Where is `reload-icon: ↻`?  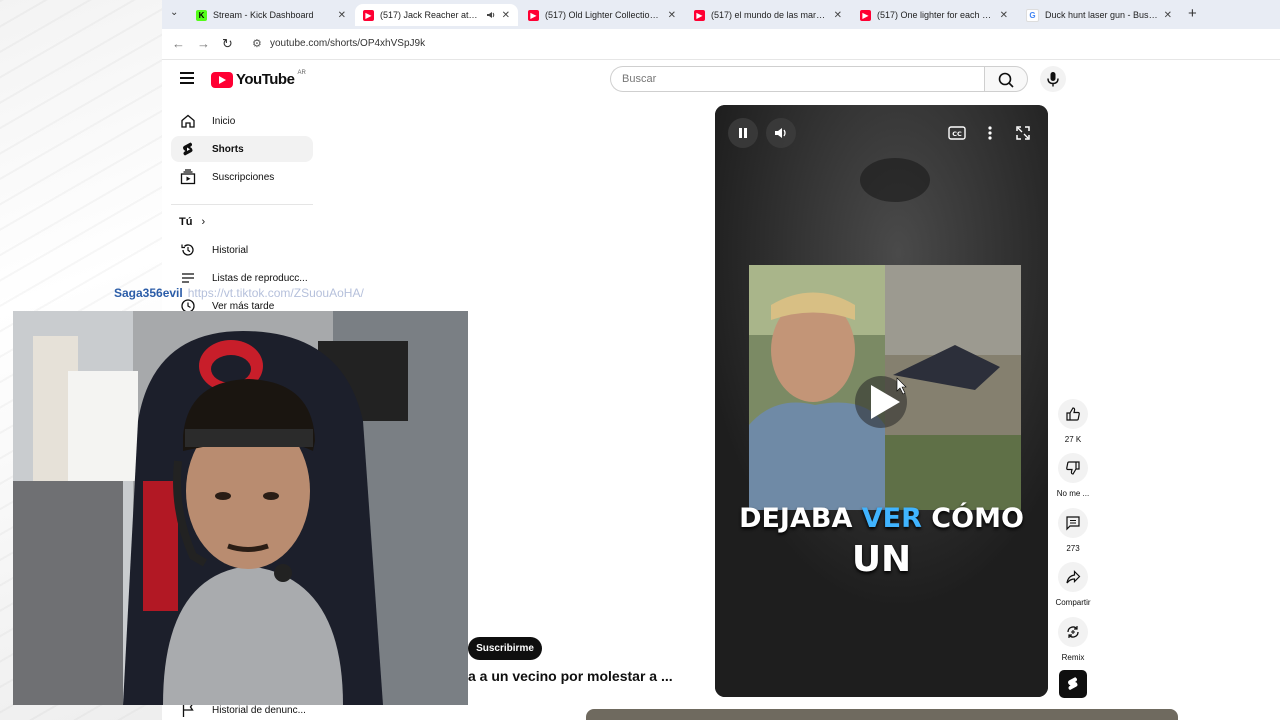
reload-icon: ↻ is located at coordinates (227, 44).